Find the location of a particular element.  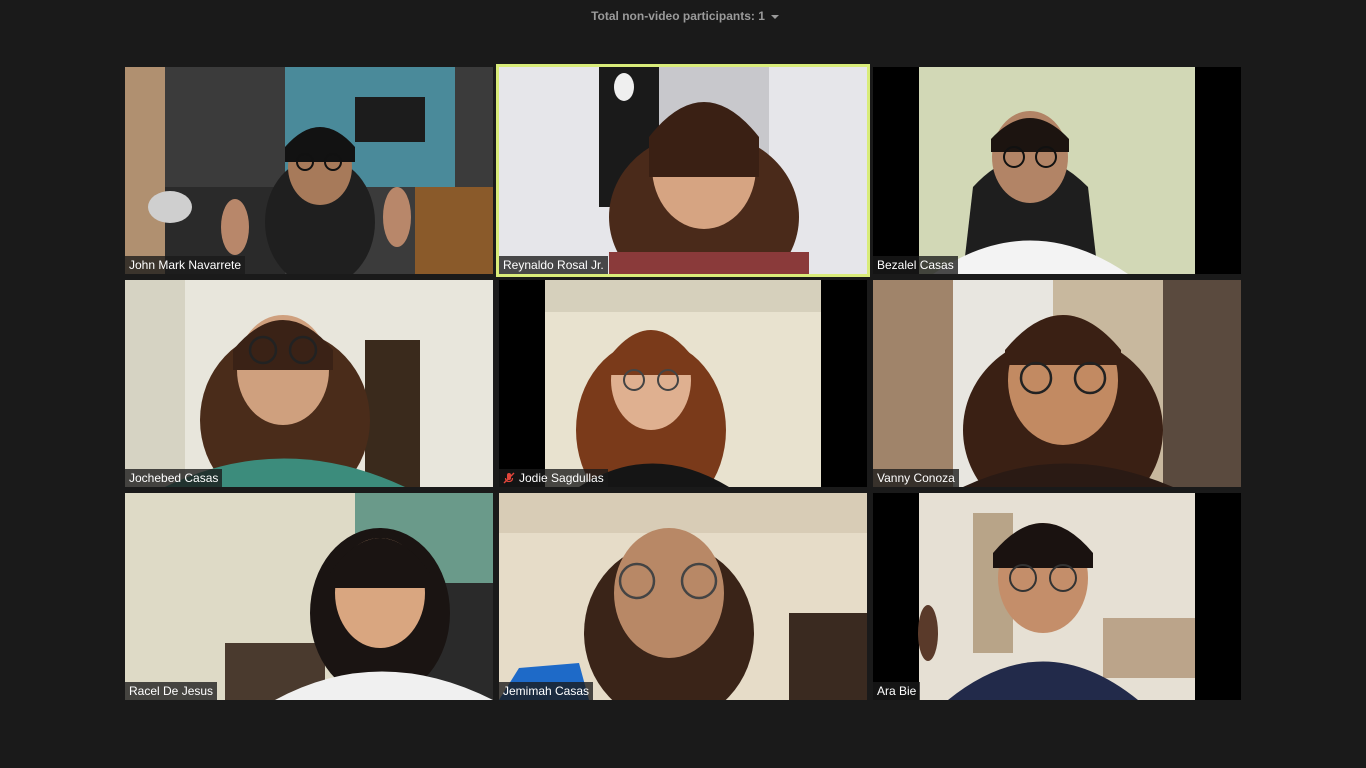

video-tile: John Mark Navarrete is located at coordinates (309, 170).